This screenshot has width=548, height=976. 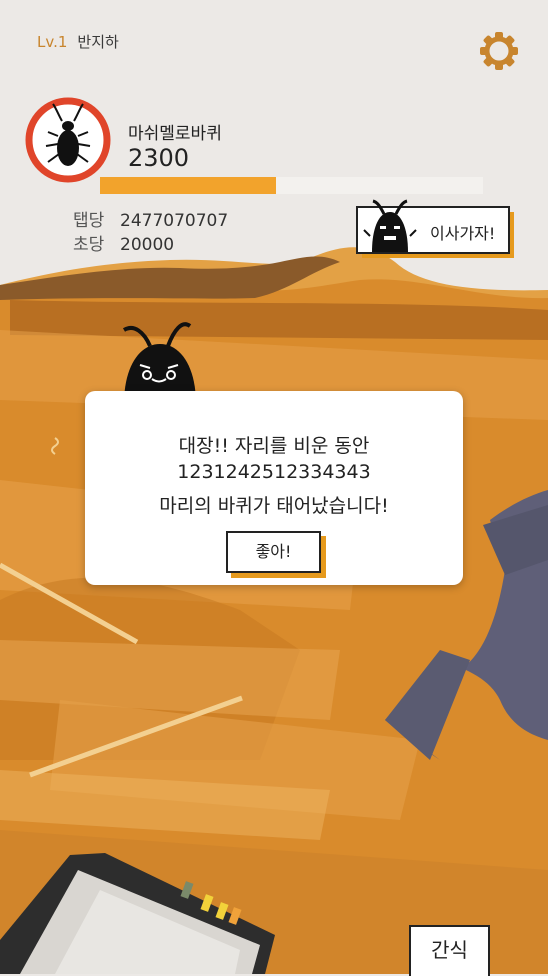 I want to click on ok-button: 좋아!, so click(x=276, y=554).